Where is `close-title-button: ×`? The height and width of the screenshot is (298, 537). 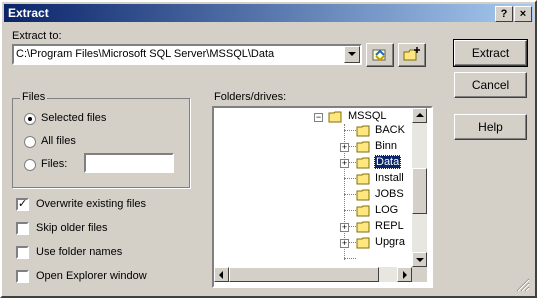
close-title-button: × is located at coordinates (523, 14).